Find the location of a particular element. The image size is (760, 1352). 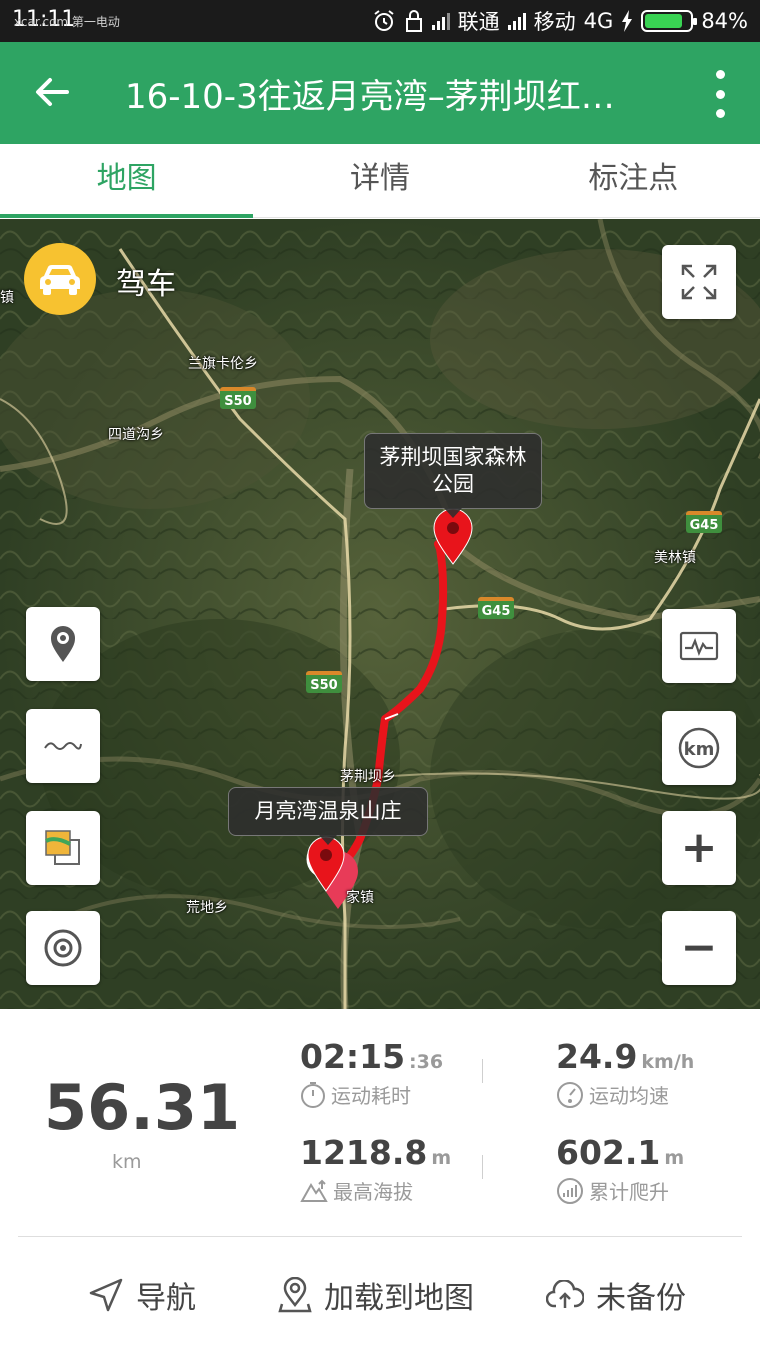

total-climb-stat: 602.1 m 累计爬升 is located at coordinates (620, 1169).